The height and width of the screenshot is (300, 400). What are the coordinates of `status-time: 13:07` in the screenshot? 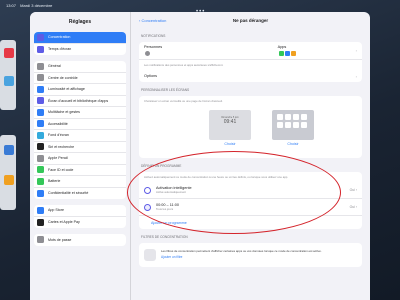 It's located at (11, 5).